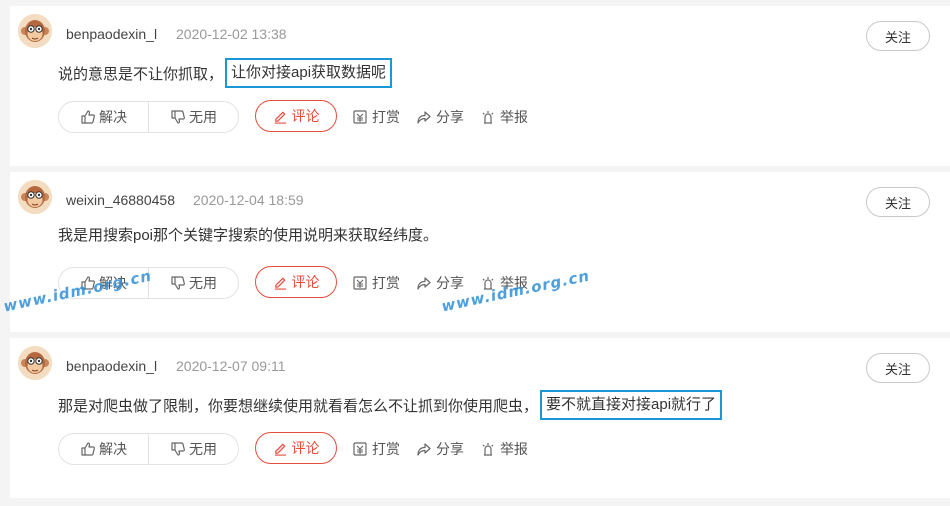  I want to click on comment-text-highlight: 让你对接api获取数据呢, so click(309, 73).